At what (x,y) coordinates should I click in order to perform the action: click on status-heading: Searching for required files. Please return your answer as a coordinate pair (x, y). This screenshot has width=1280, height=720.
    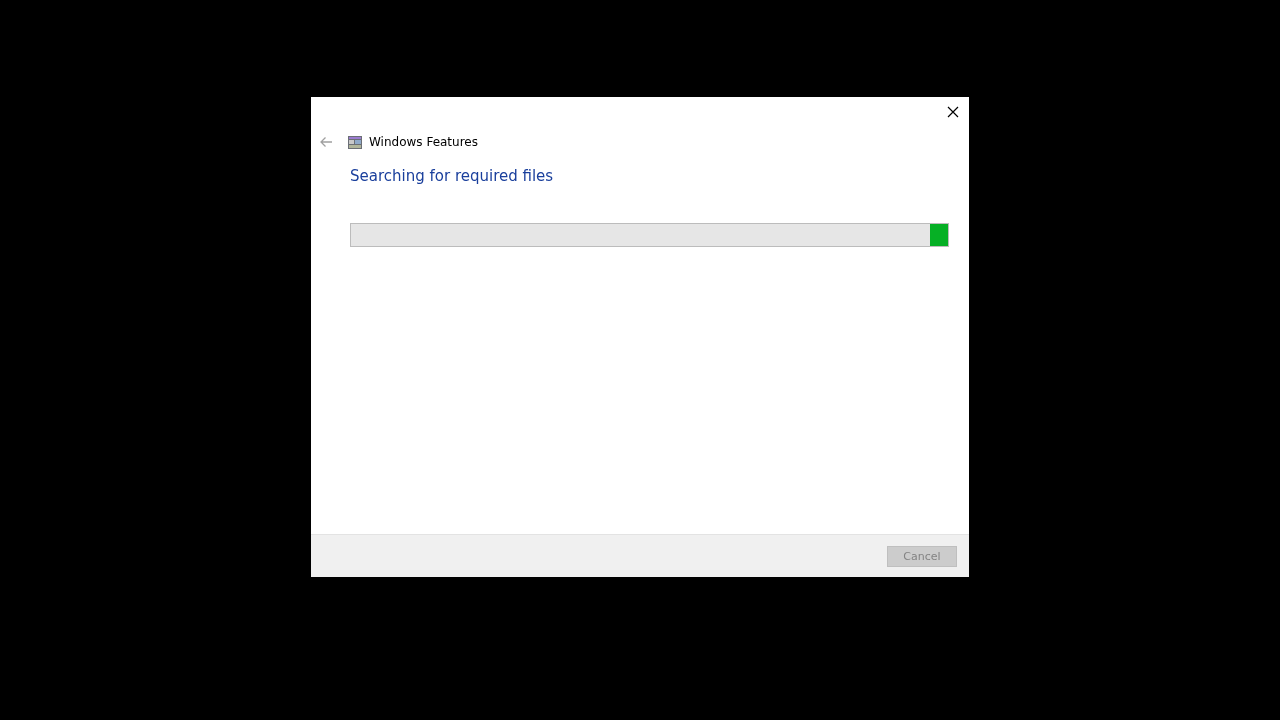
    Looking at the image, I should click on (452, 176).